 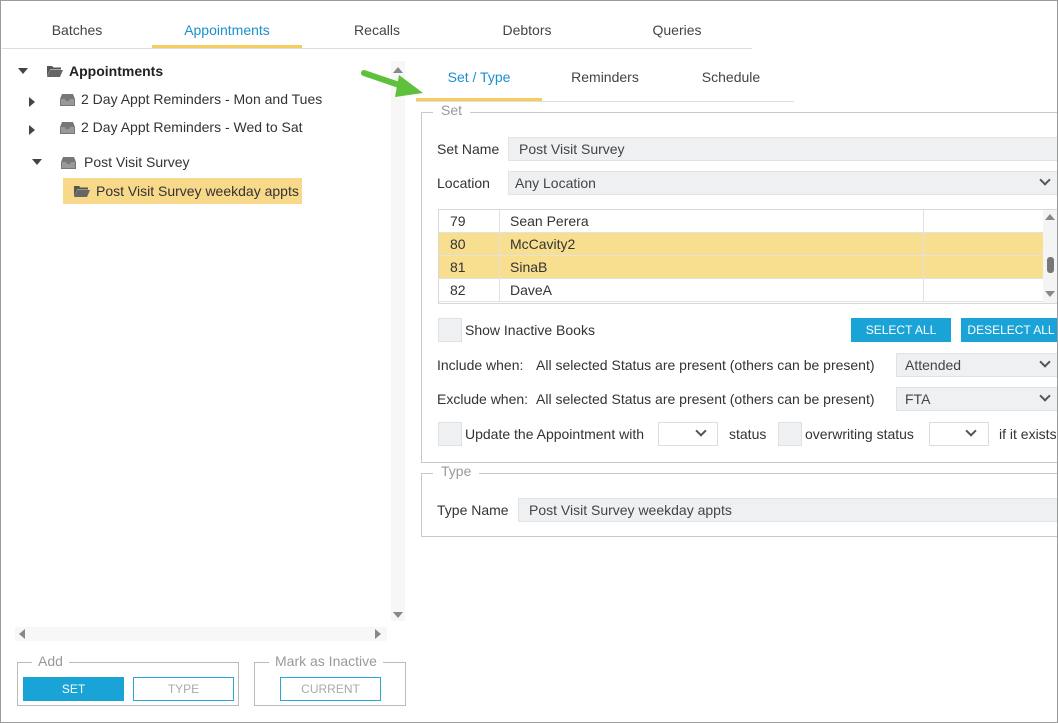 I want to click on add-group-legend: Add, so click(x=50, y=661).